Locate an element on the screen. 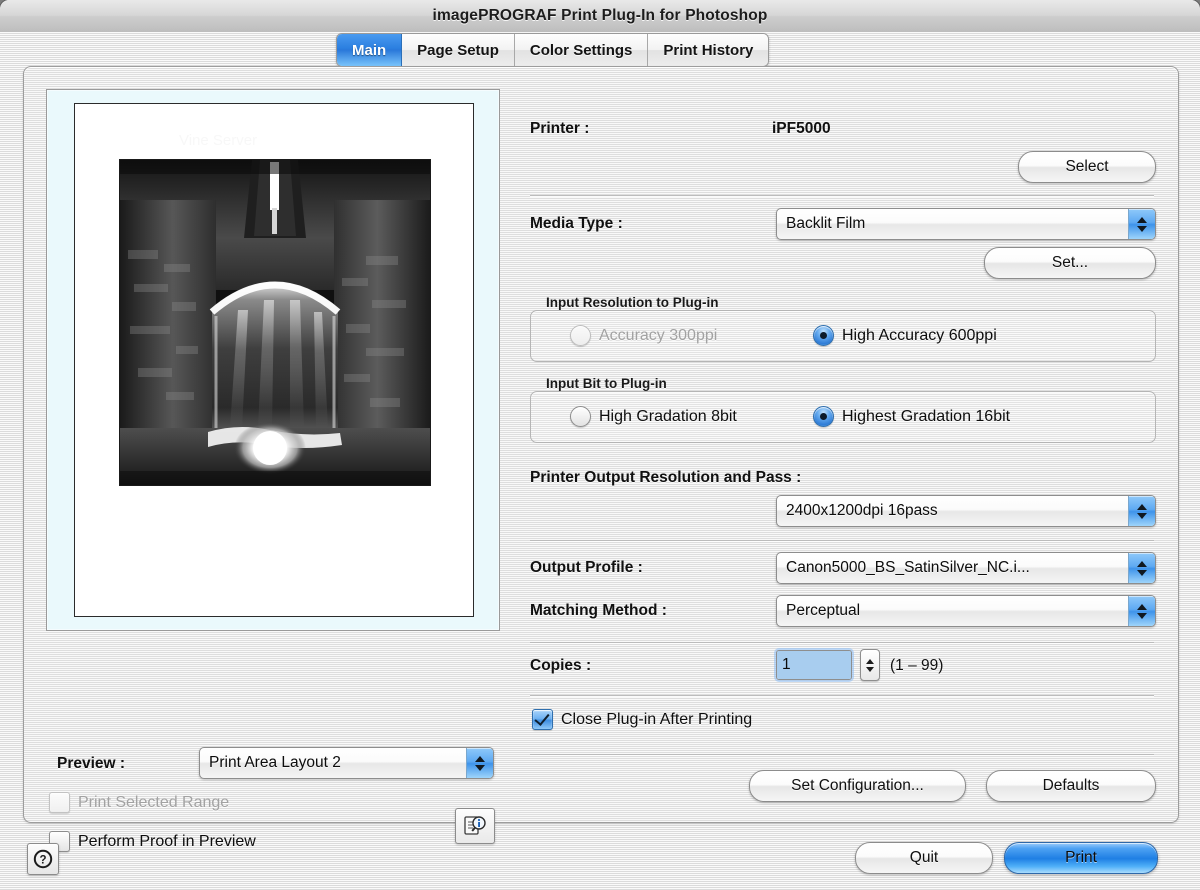 This screenshot has width=1200, height=890. quit-button: Quit is located at coordinates (924, 858).